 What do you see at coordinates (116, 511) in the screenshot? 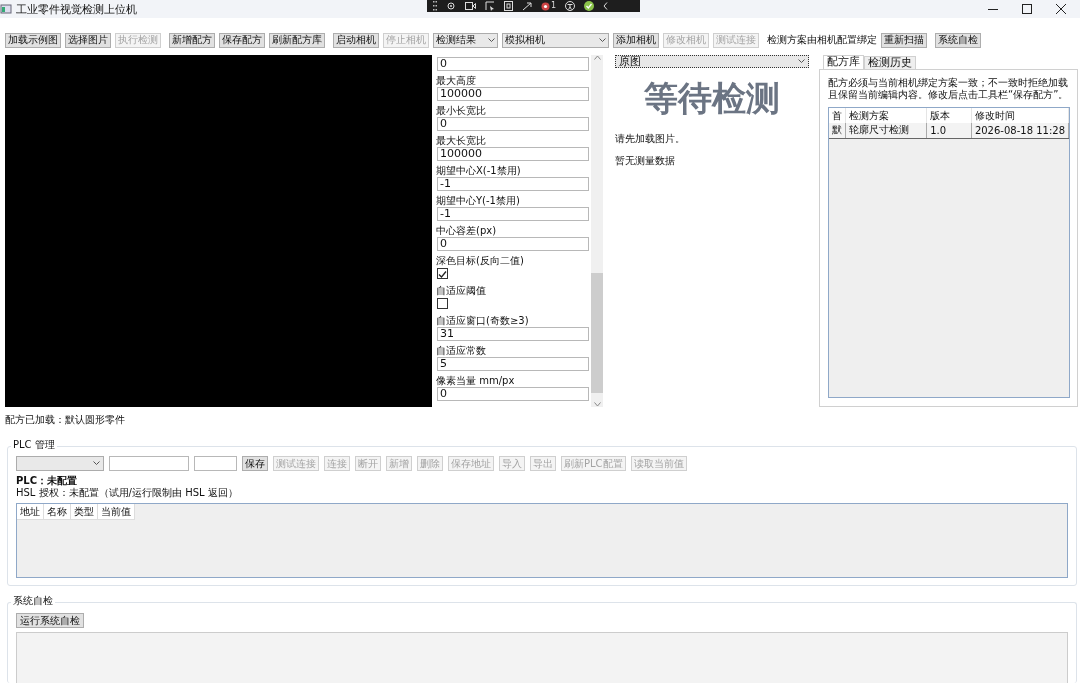
I see `column-header: 当前值` at bounding box center [116, 511].